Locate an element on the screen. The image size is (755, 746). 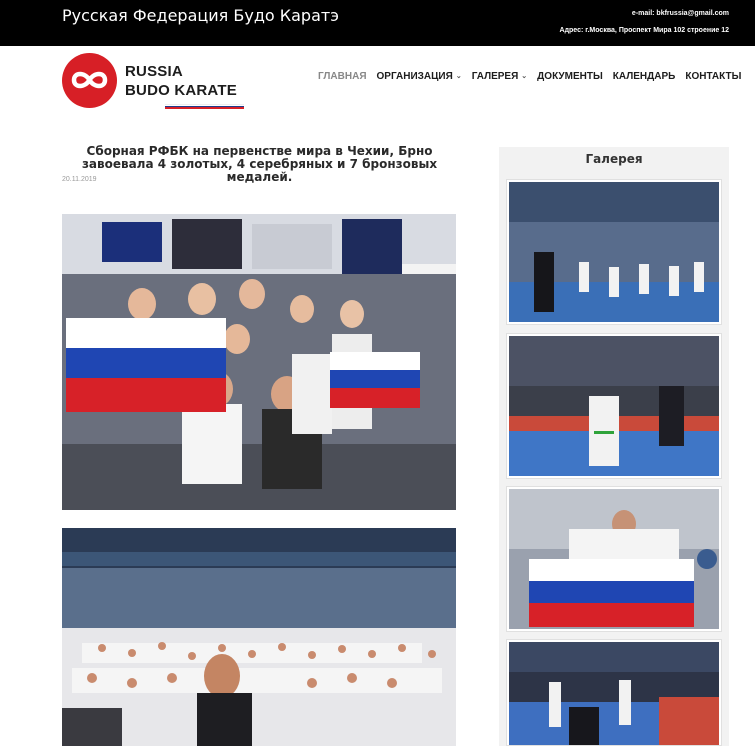
logo-flag-stripes is located at coordinates (204, 107).